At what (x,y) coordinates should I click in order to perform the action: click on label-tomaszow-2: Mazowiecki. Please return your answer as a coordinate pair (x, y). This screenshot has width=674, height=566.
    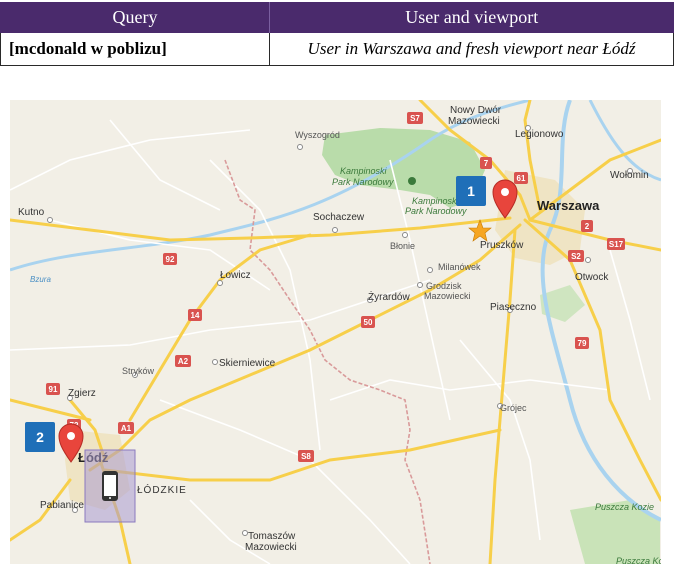
    Looking at the image, I should click on (271, 547).